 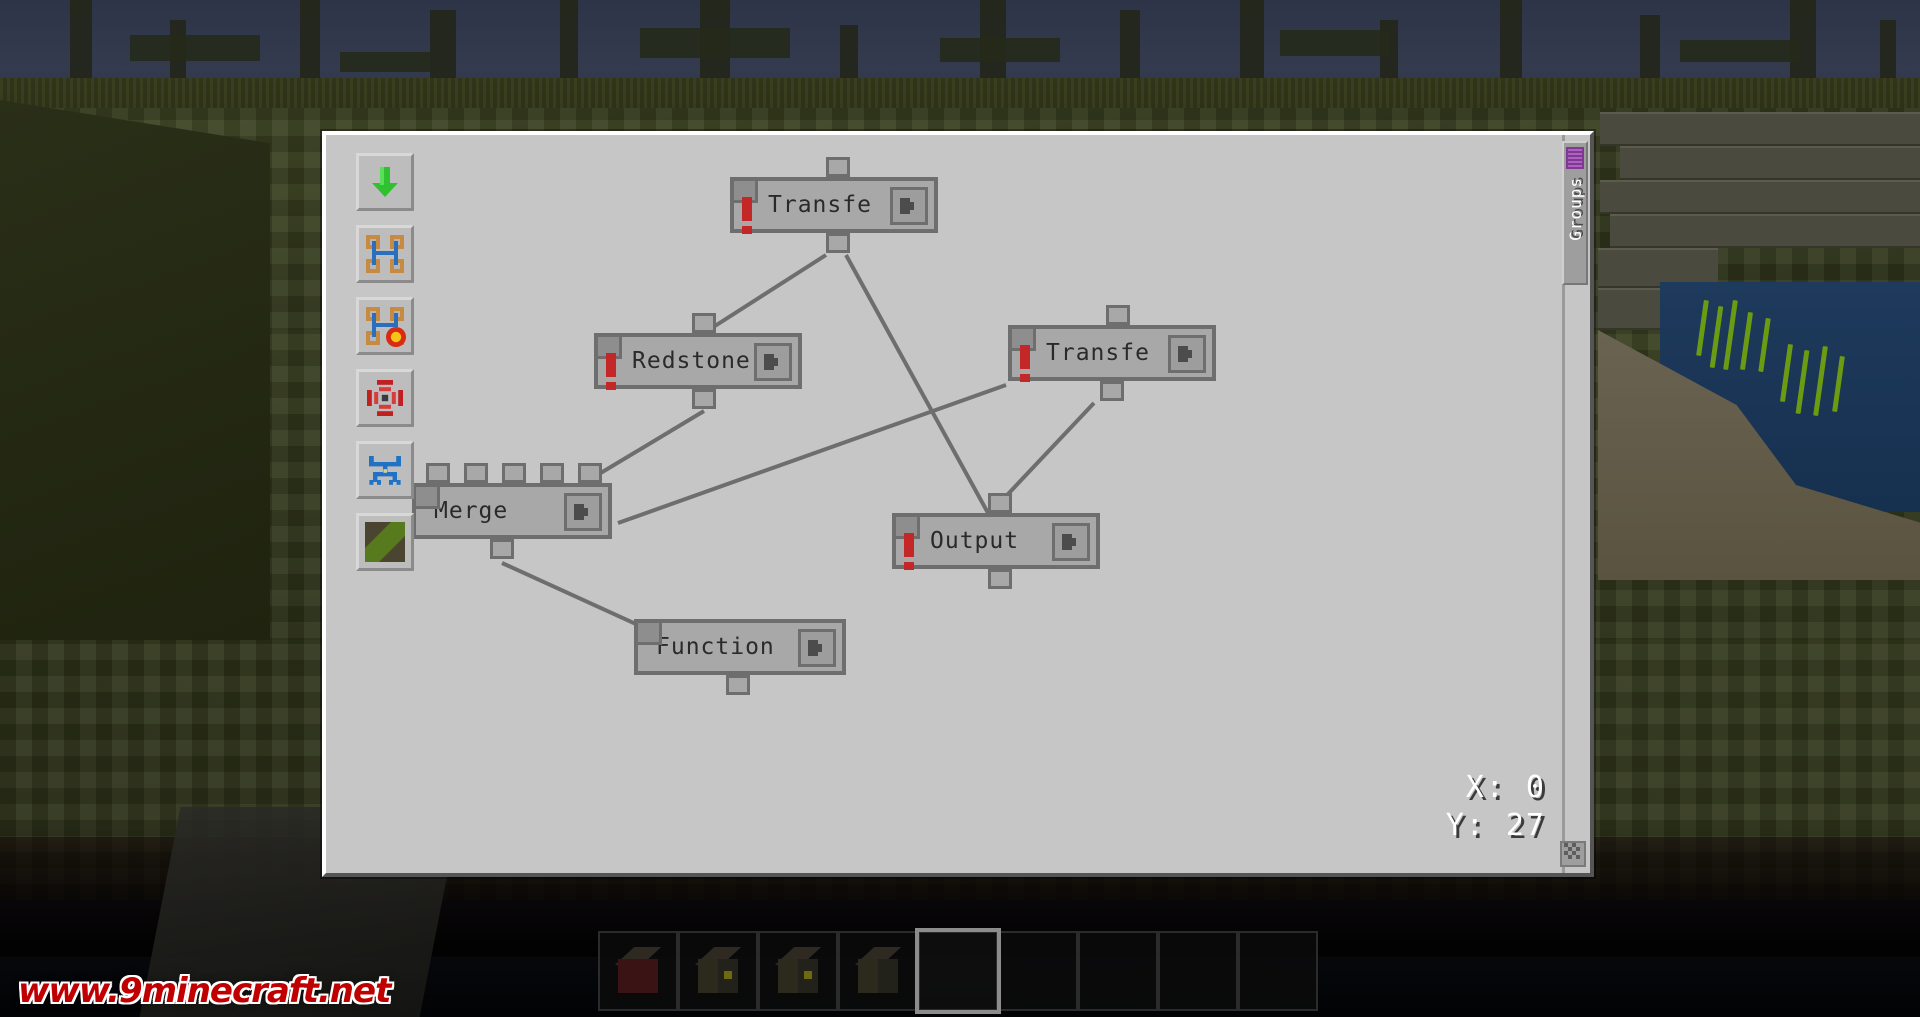 What do you see at coordinates (387, 362) in the screenshot?
I see `tool-palette` at bounding box center [387, 362].